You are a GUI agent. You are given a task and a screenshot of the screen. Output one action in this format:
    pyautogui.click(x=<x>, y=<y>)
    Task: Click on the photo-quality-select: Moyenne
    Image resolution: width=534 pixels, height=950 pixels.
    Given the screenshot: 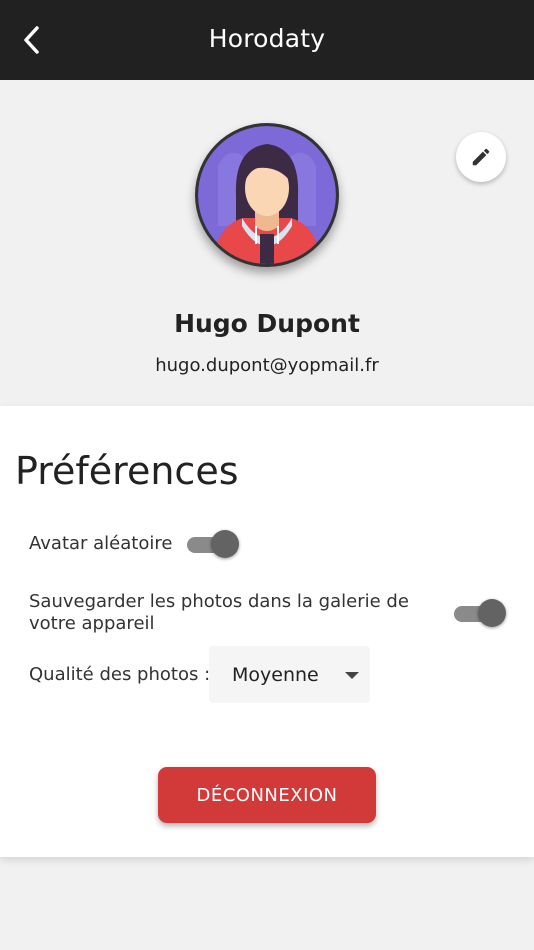 What is the action you would take?
    pyautogui.click(x=289, y=674)
    